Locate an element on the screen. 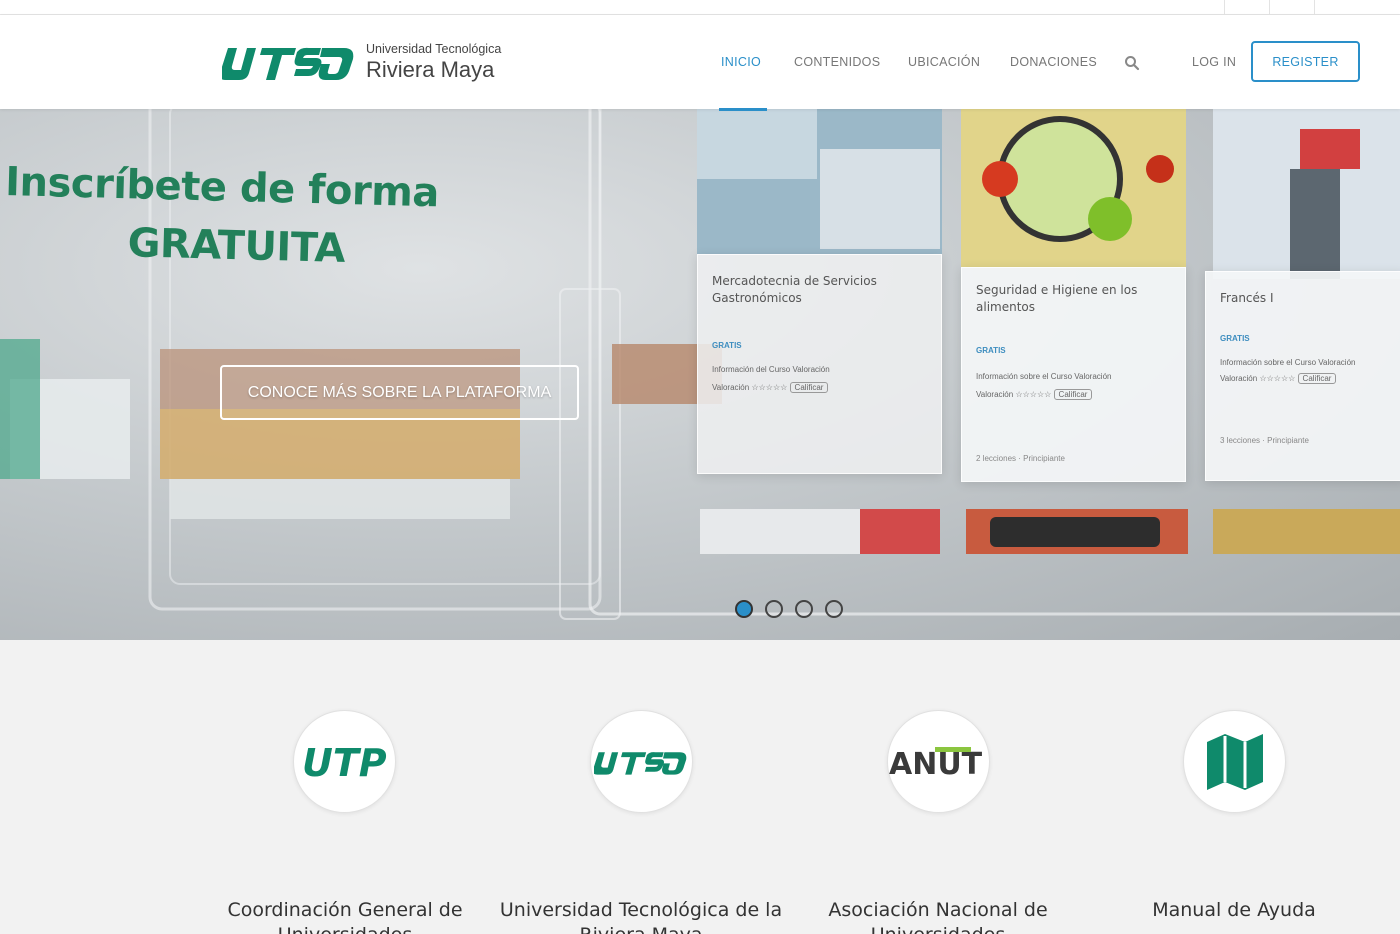  utp-logo-icon: UTP is located at coordinates (344, 761).